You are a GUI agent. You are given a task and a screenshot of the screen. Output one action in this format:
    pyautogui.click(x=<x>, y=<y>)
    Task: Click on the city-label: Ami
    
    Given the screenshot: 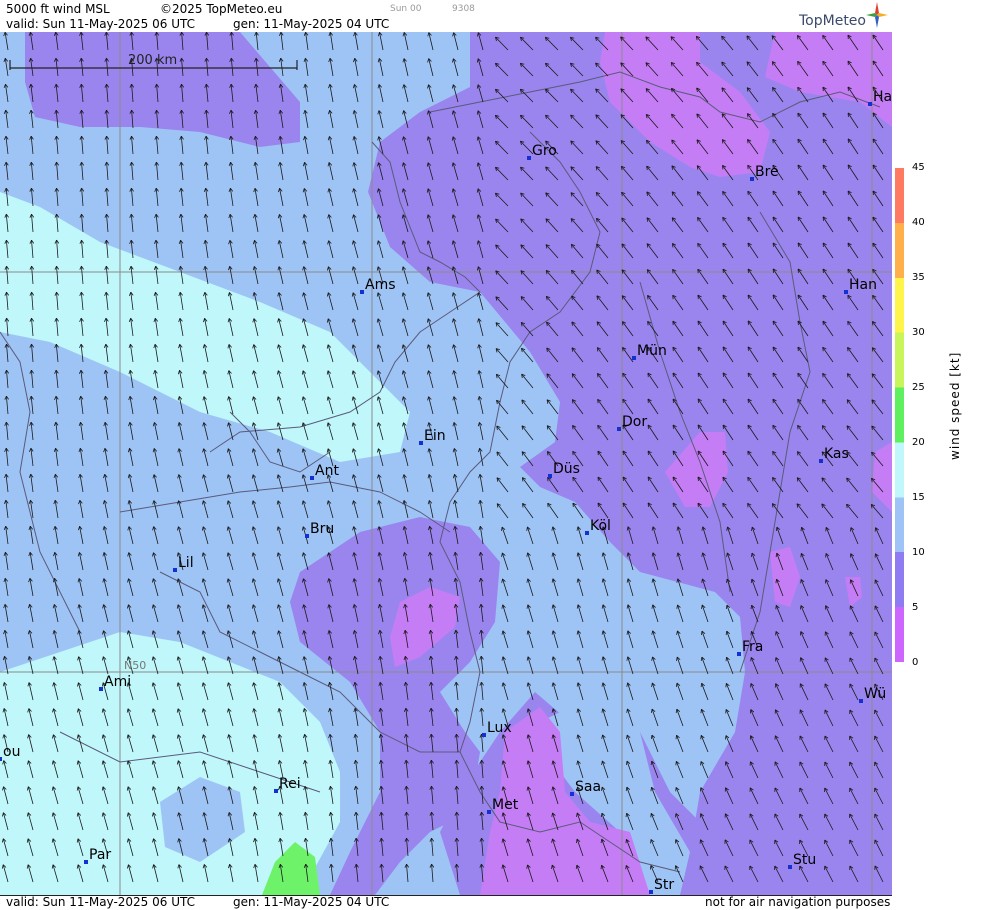 What is the action you would take?
    pyautogui.click(x=117, y=682)
    